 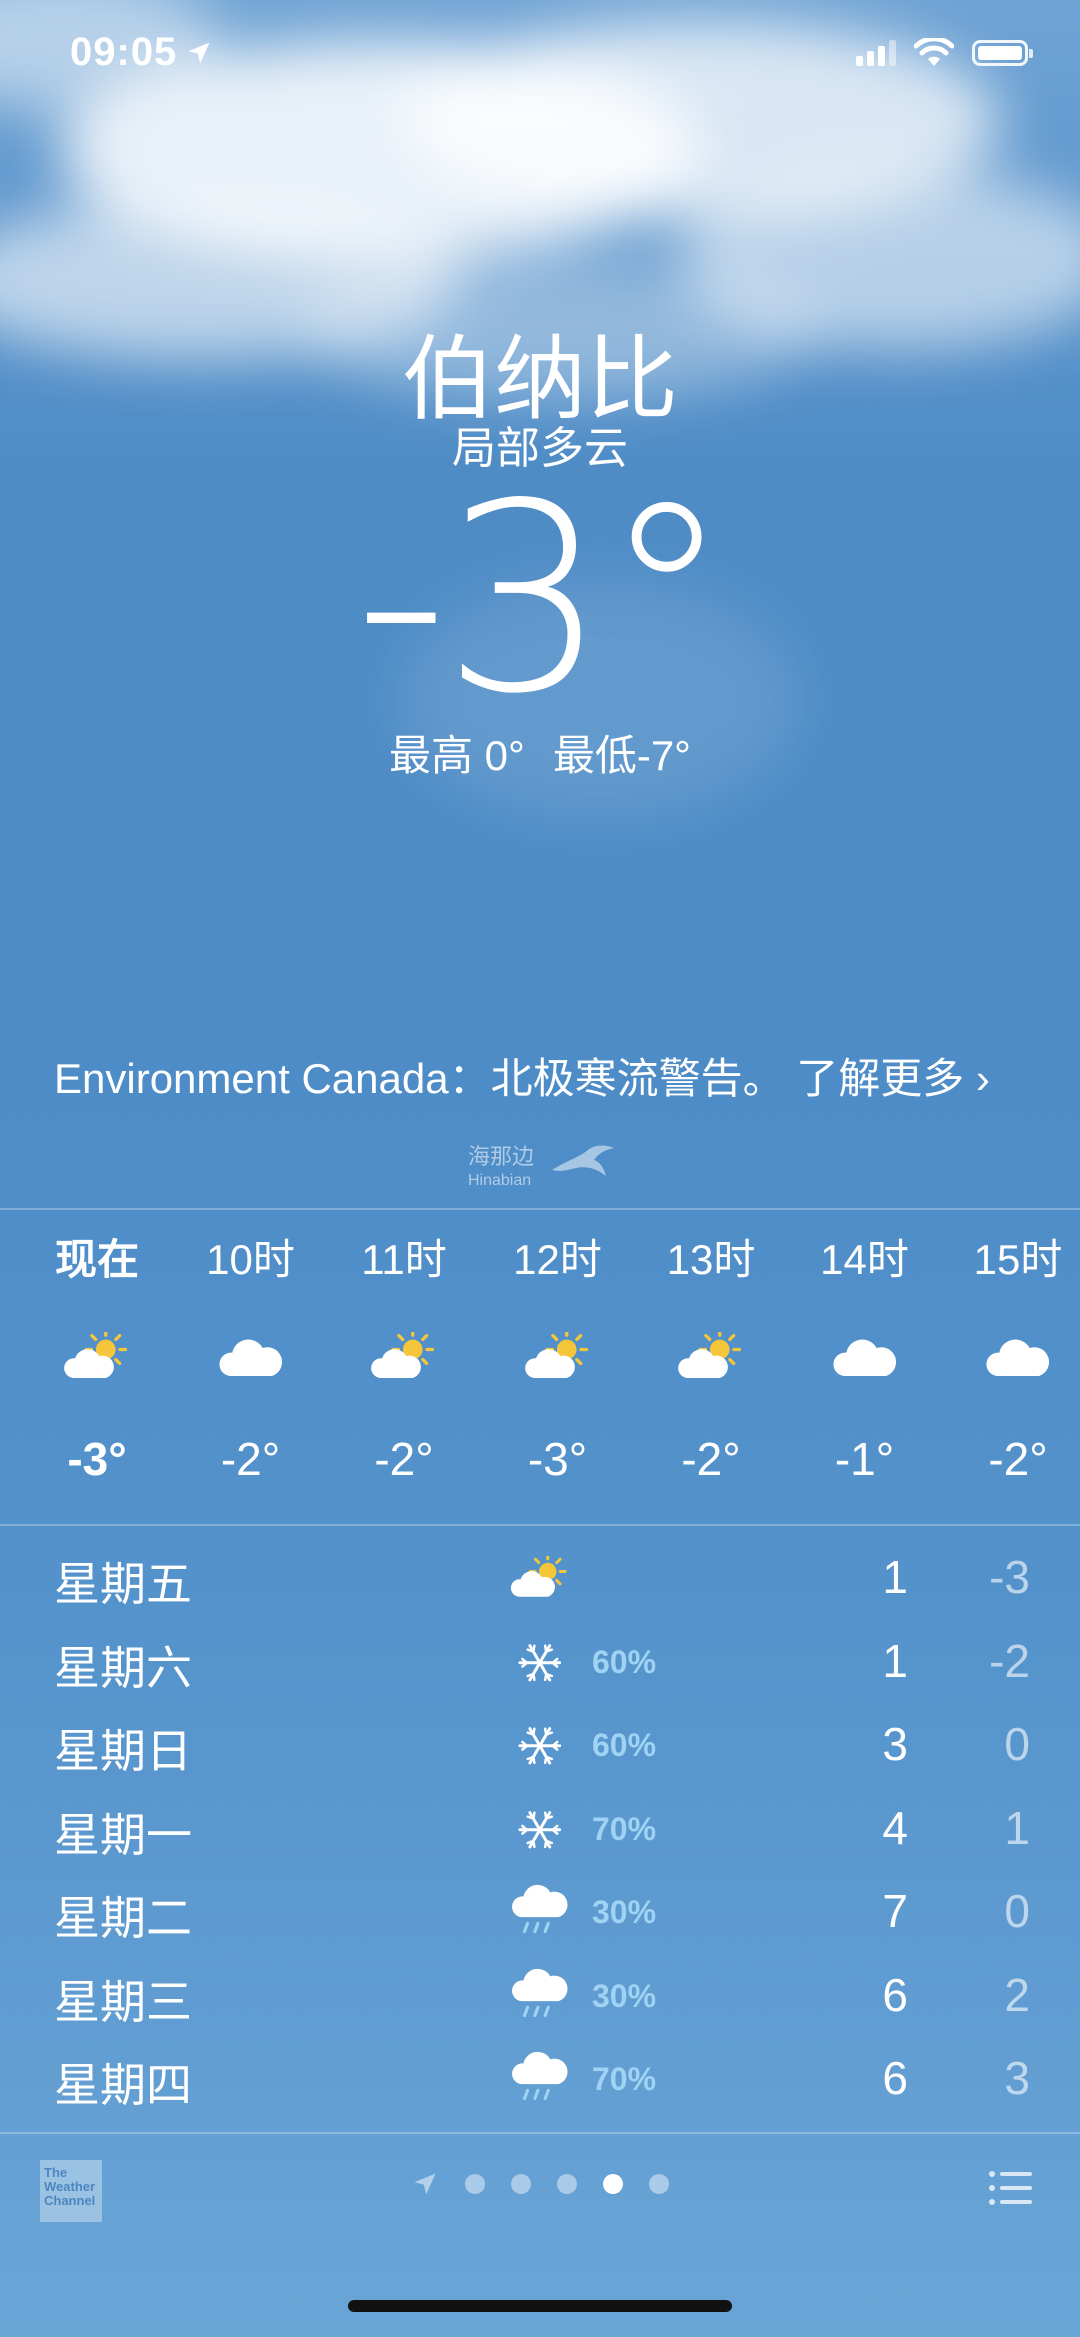 I want to click on day-low: 3, so click(x=1017, y=2078).